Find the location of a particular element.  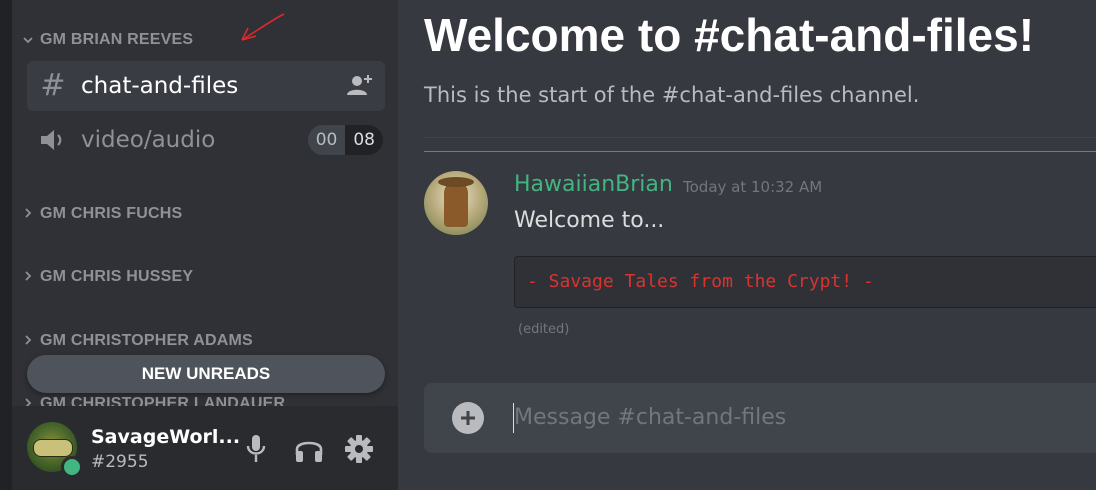

voice-count-current: 00 is located at coordinates (326, 140).